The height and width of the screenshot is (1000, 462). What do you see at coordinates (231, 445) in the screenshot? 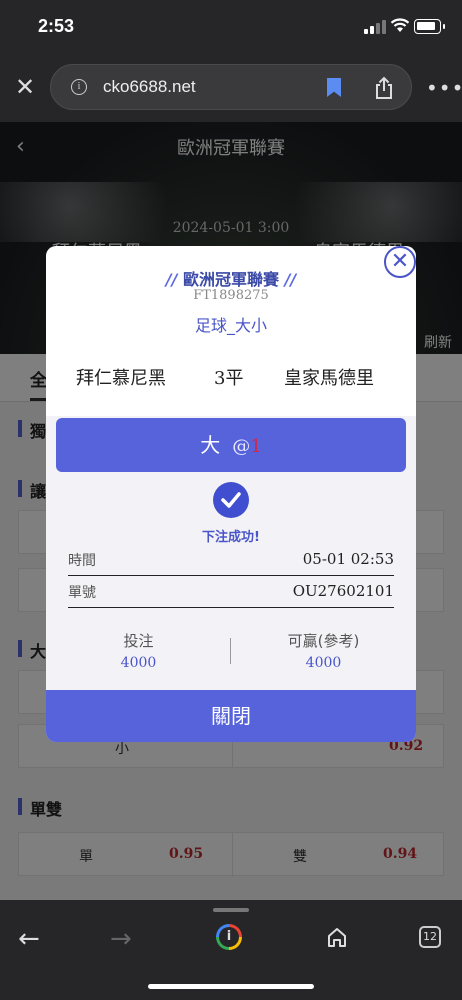
I see `bet-selection: 大 @1` at bounding box center [231, 445].